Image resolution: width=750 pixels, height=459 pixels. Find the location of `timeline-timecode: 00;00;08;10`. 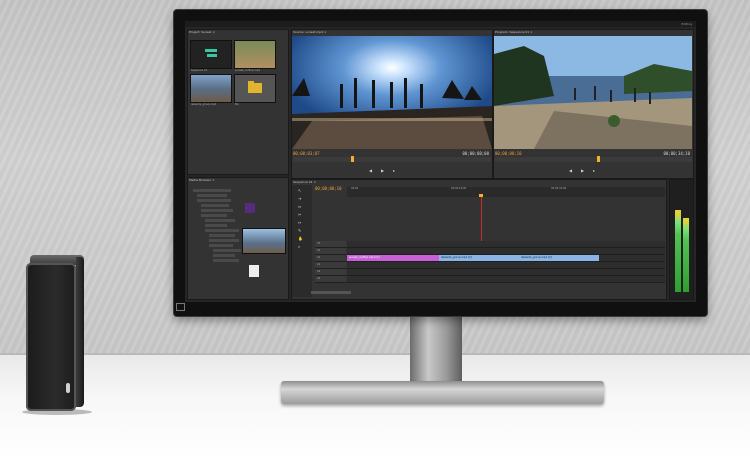

timeline-timecode: 00;00;08;10 is located at coordinates (328, 188).